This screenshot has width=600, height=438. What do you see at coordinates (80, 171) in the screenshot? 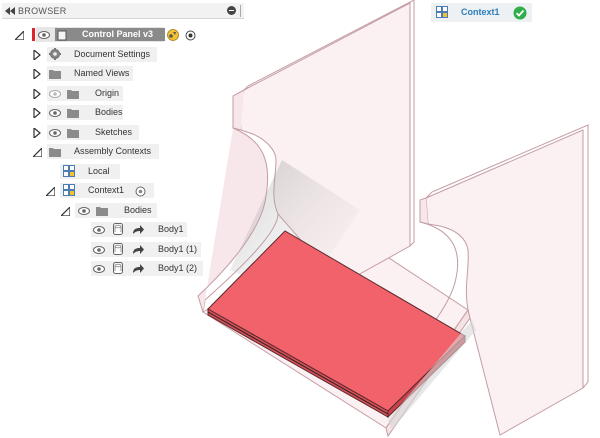
I see `tree-item-local: Local` at bounding box center [80, 171].